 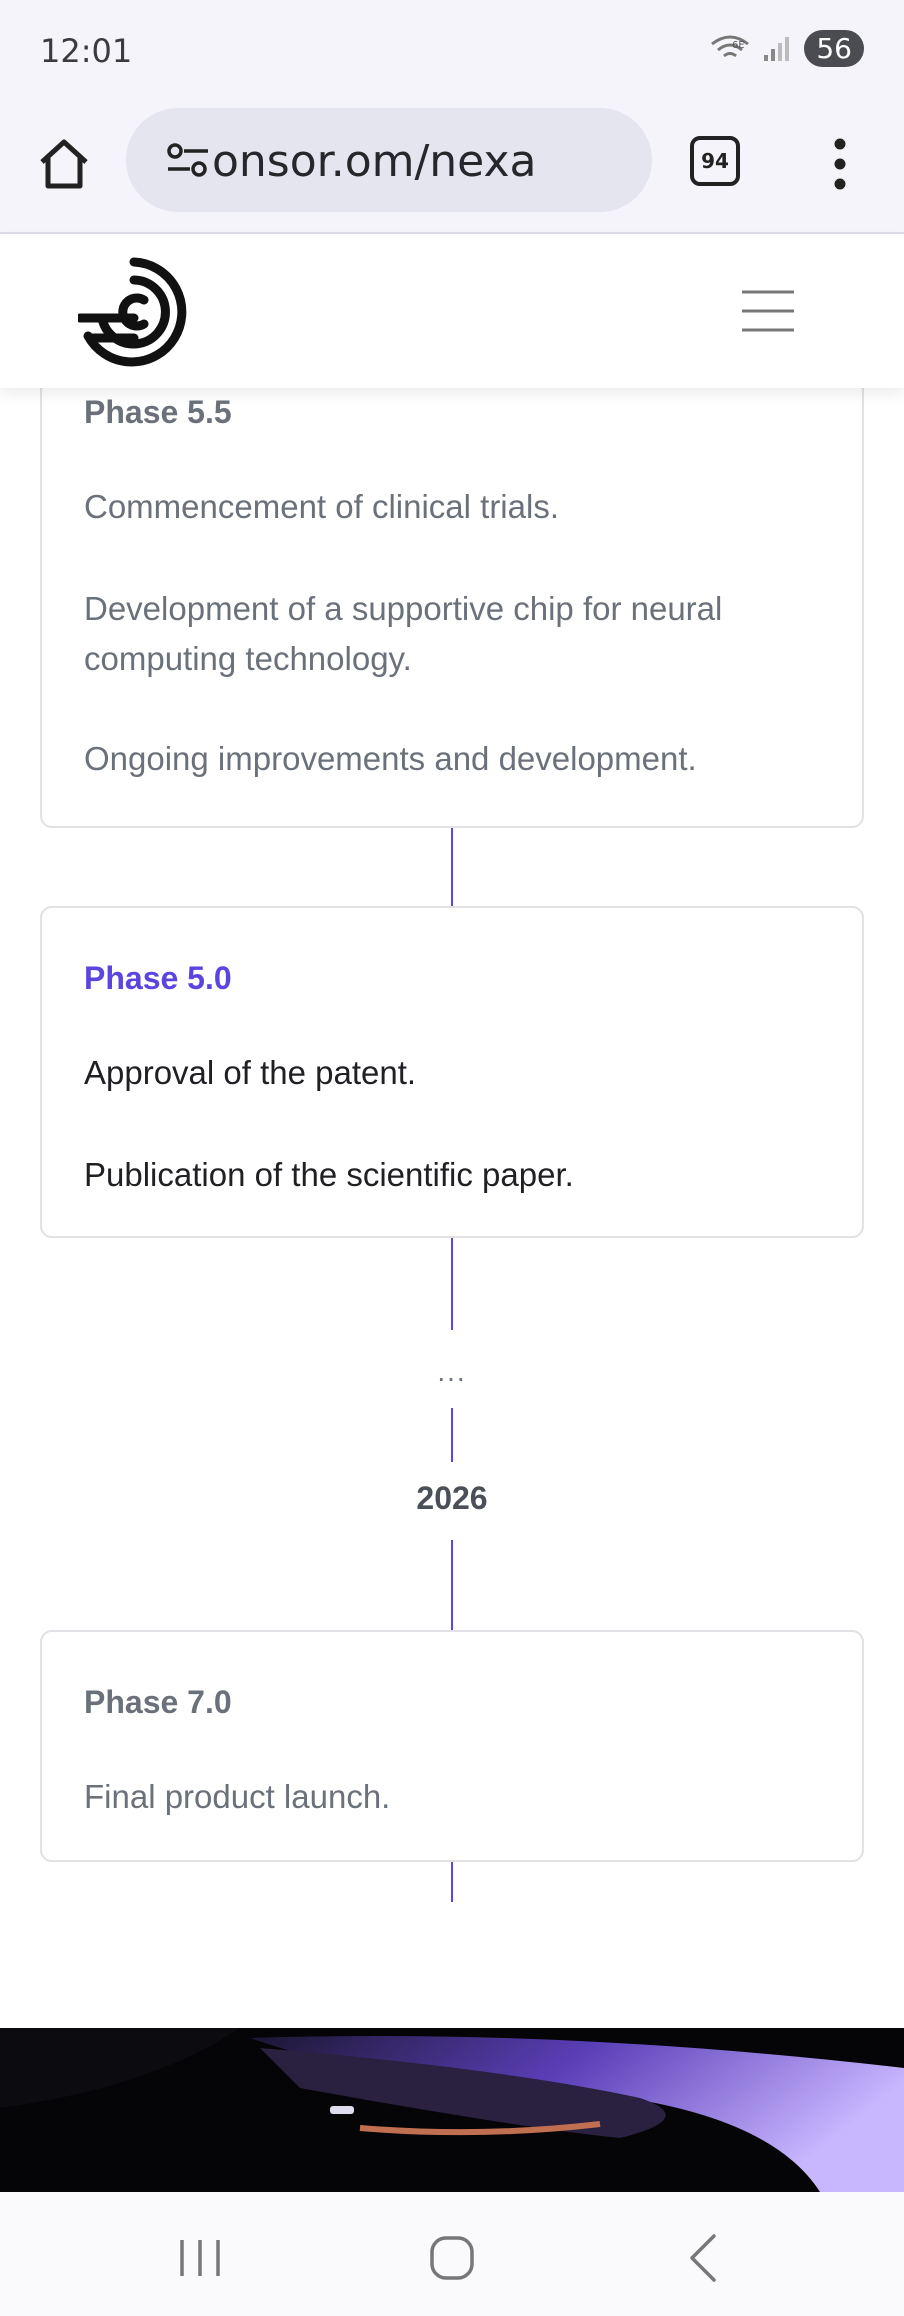 I want to click on phase-item: Commencement of clinical trials., so click(x=321, y=506).